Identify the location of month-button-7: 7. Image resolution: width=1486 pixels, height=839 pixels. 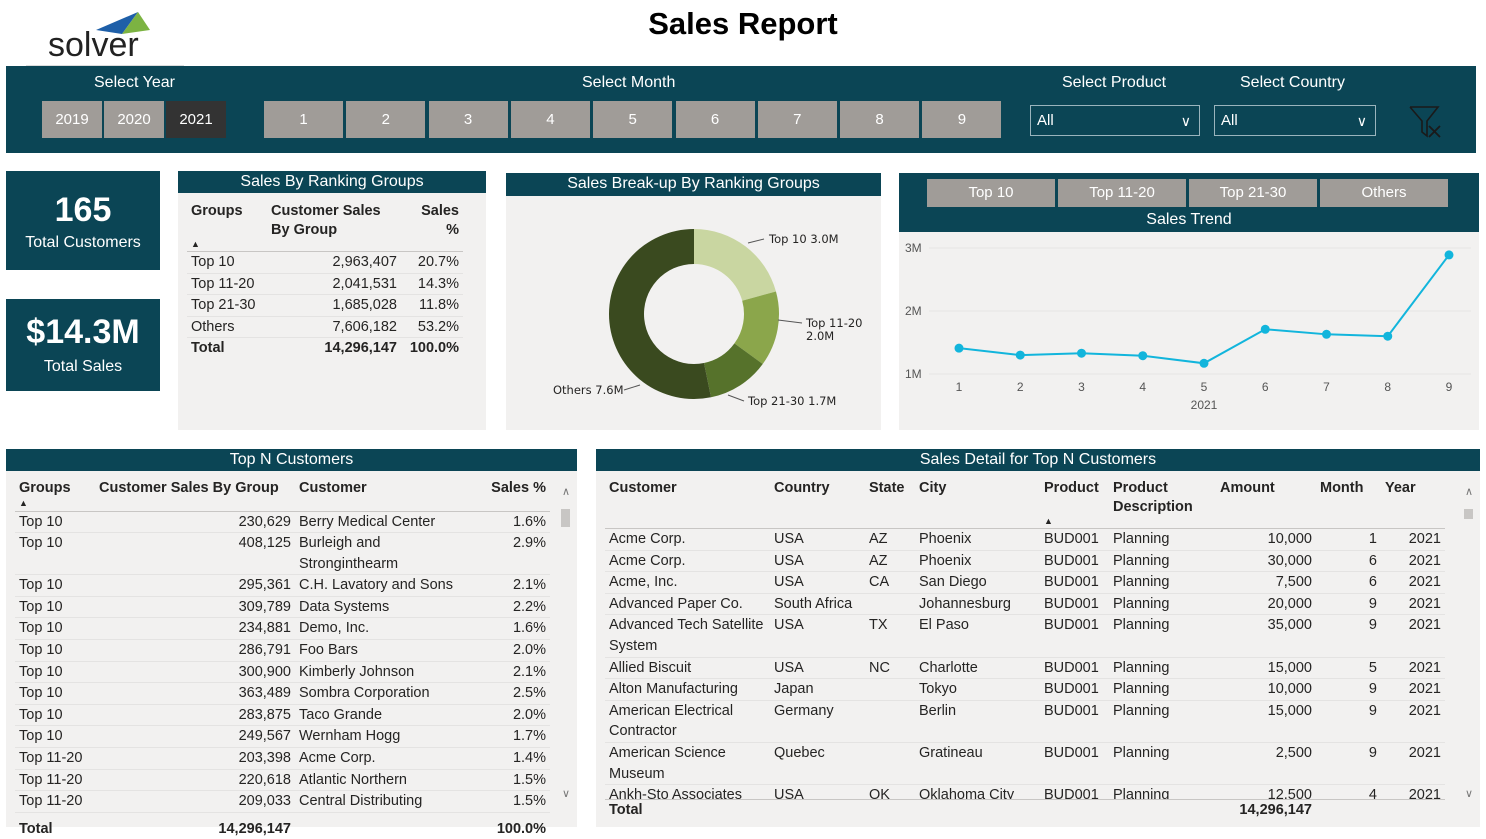
(797, 119).